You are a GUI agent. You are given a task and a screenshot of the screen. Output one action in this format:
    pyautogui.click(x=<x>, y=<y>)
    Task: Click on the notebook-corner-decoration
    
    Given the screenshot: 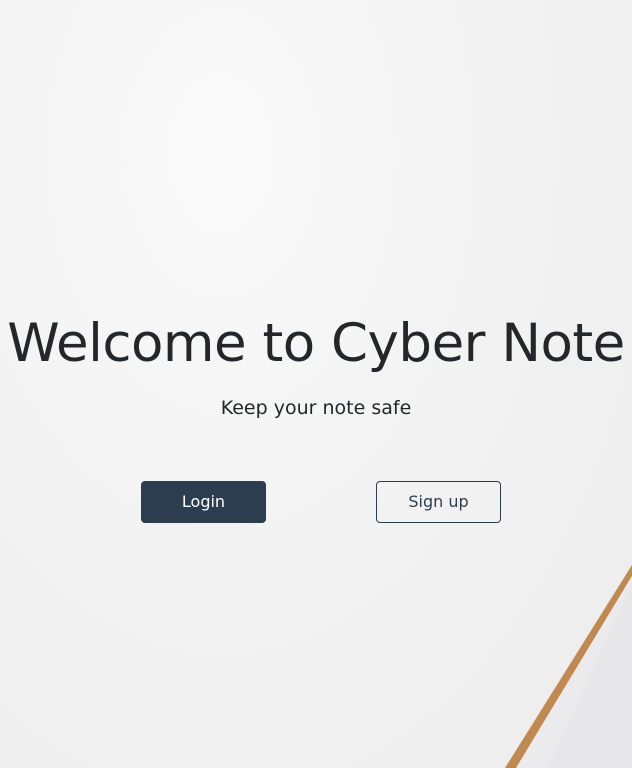 What is the action you would take?
    pyautogui.click(x=568, y=666)
    